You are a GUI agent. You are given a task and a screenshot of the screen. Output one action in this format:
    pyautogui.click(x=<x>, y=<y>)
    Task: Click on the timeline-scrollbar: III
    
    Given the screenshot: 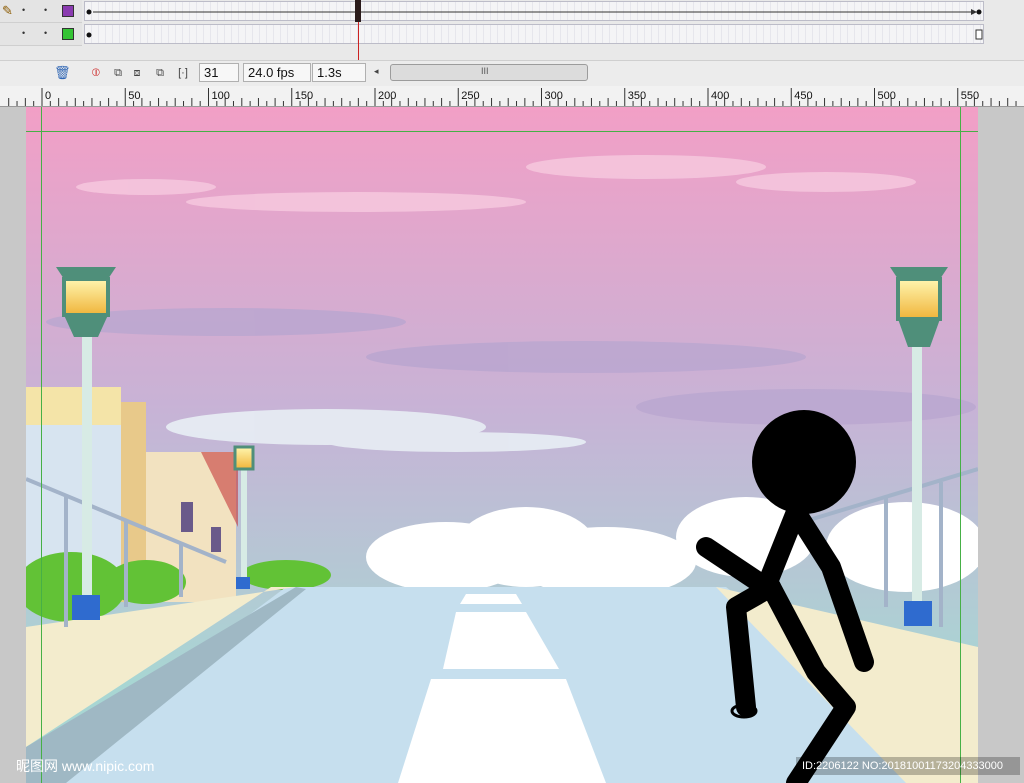 What is the action you would take?
    pyautogui.click(x=489, y=72)
    